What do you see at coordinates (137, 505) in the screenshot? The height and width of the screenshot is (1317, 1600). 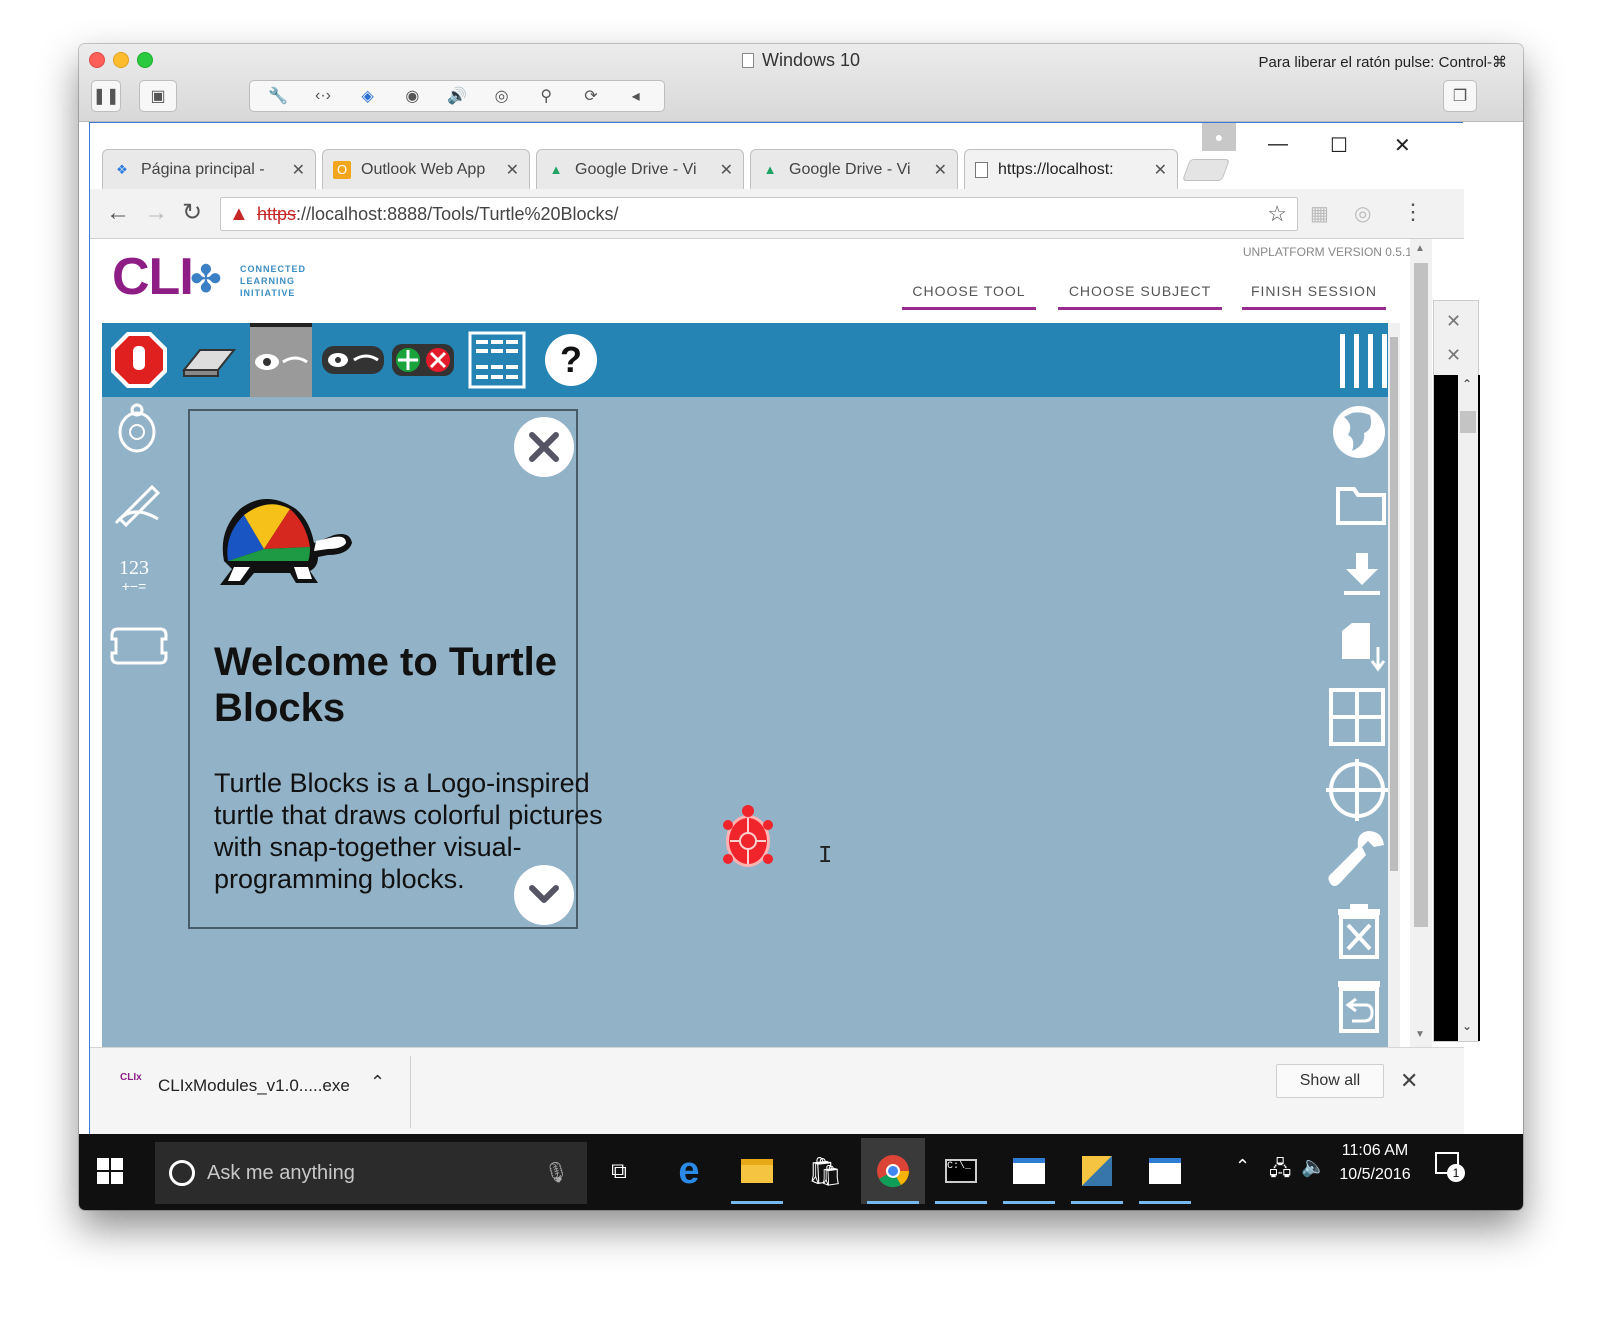 I see `pen-palette-button` at bounding box center [137, 505].